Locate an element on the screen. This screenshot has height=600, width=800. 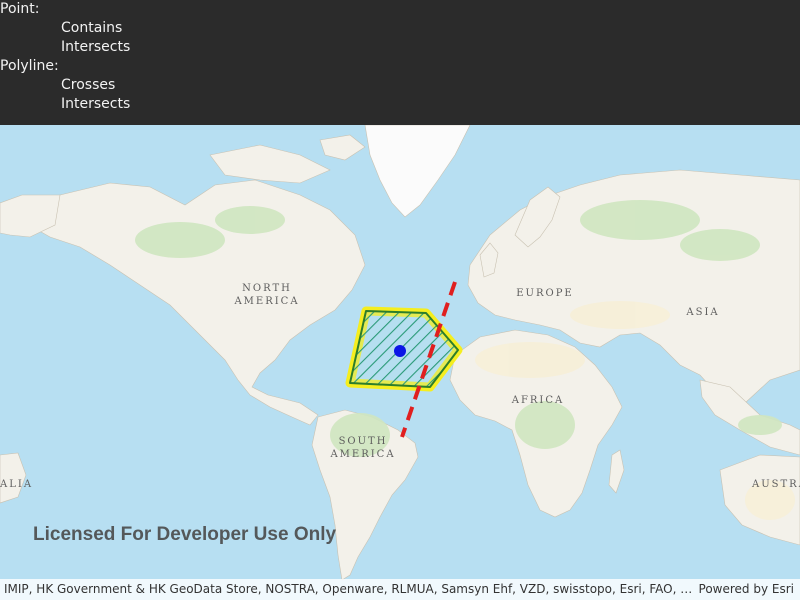
label-europe: EUROPE is located at coordinates (545, 293).